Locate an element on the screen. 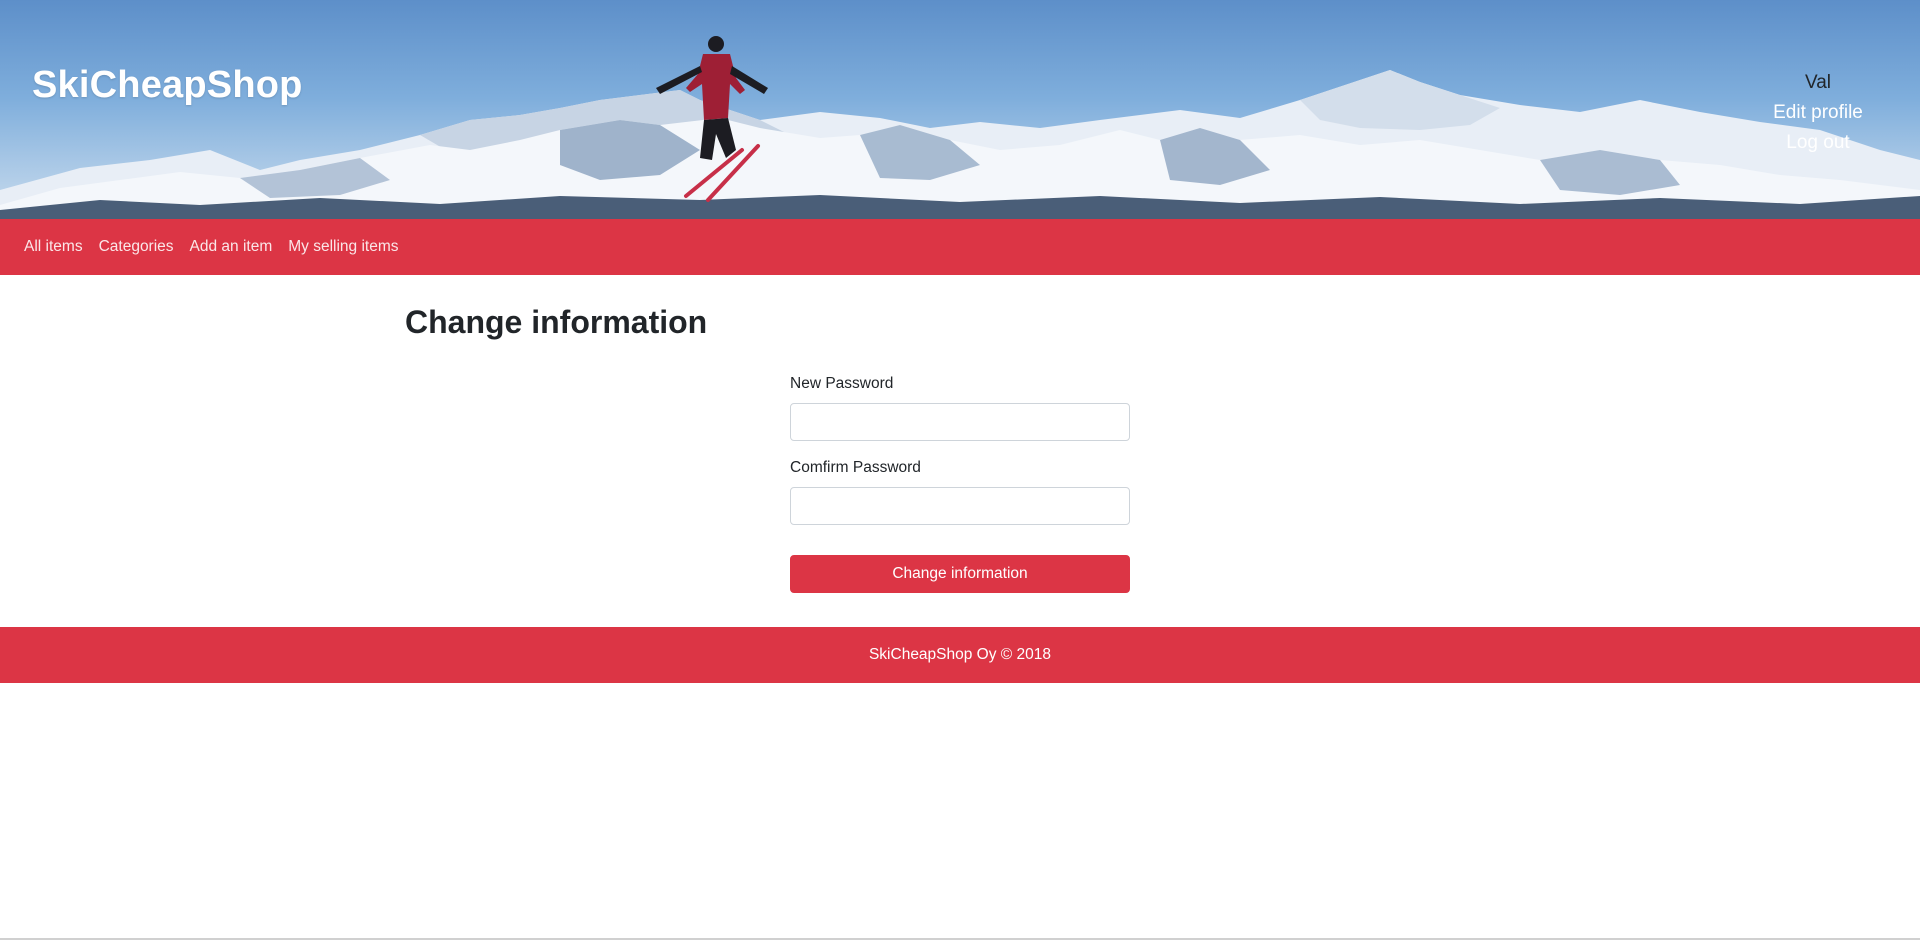 The width and height of the screenshot is (1920, 940). footer: SkiCheapShop Oy © 2018 is located at coordinates (960, 655).